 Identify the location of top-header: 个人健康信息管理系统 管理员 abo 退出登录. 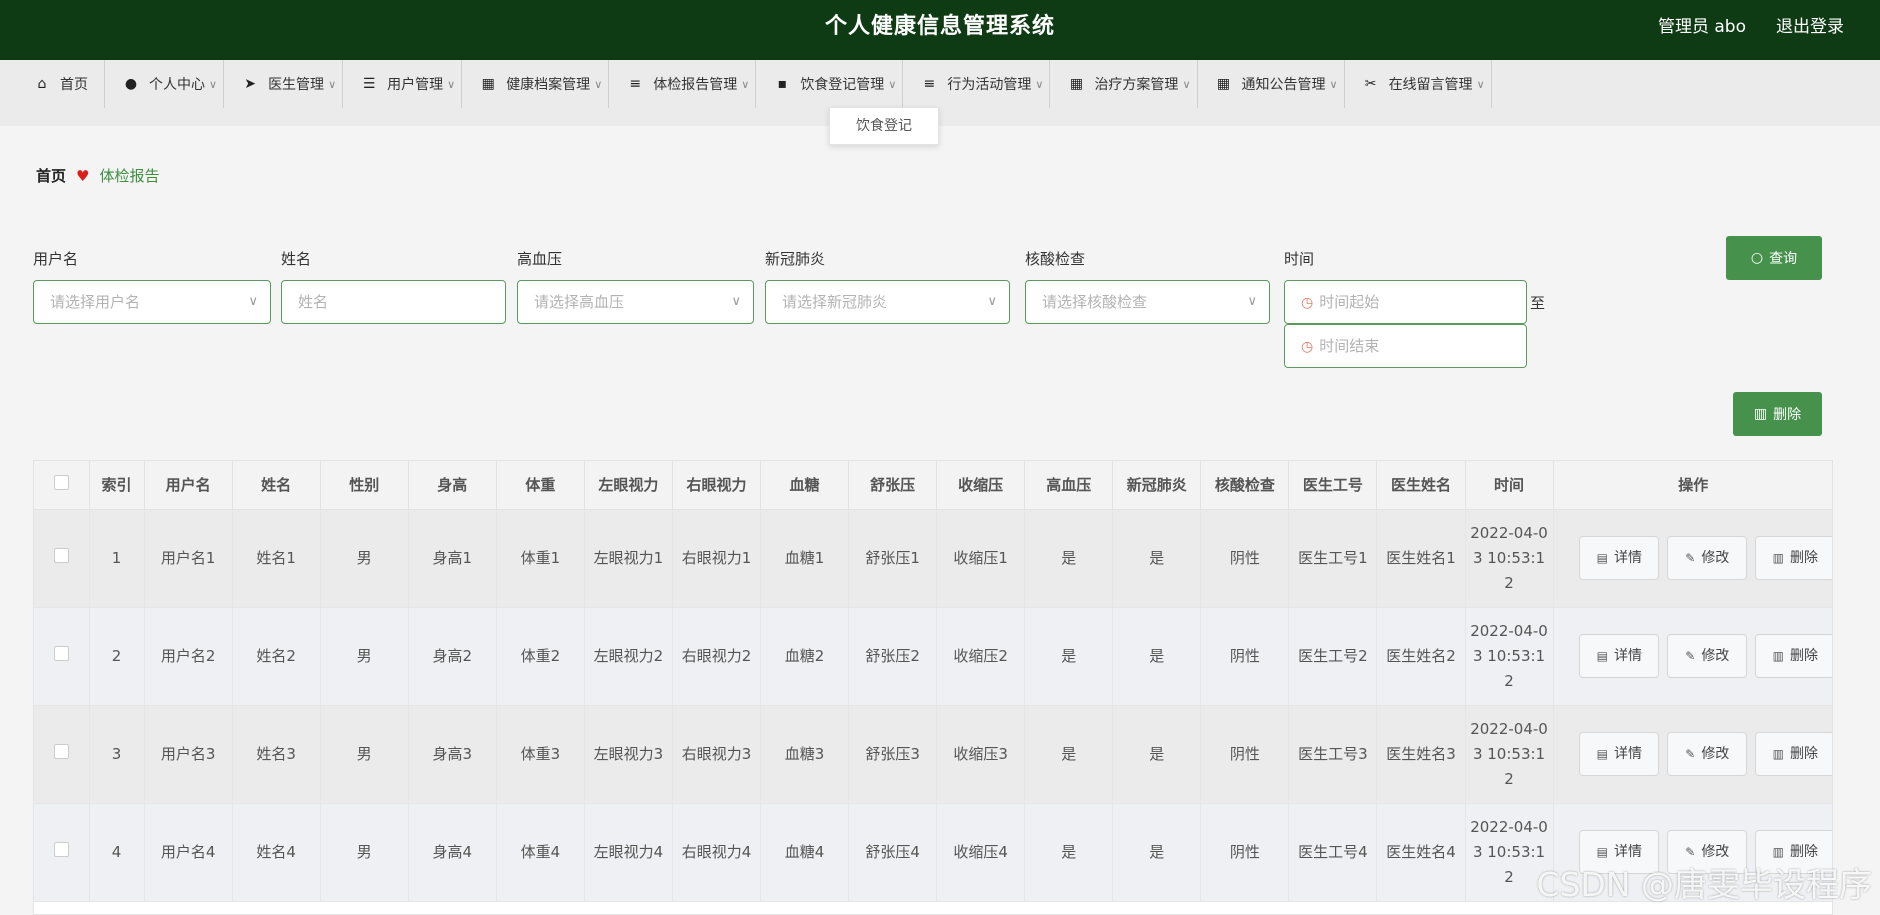
(940, 30).